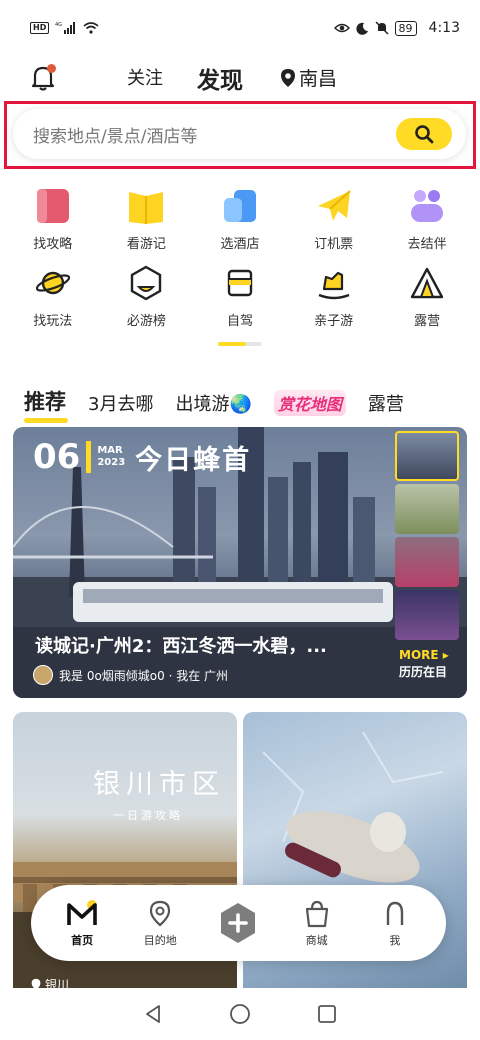 This screenshot has height=1040, width=480. I want to click on companions-icon, so click(427, 206).